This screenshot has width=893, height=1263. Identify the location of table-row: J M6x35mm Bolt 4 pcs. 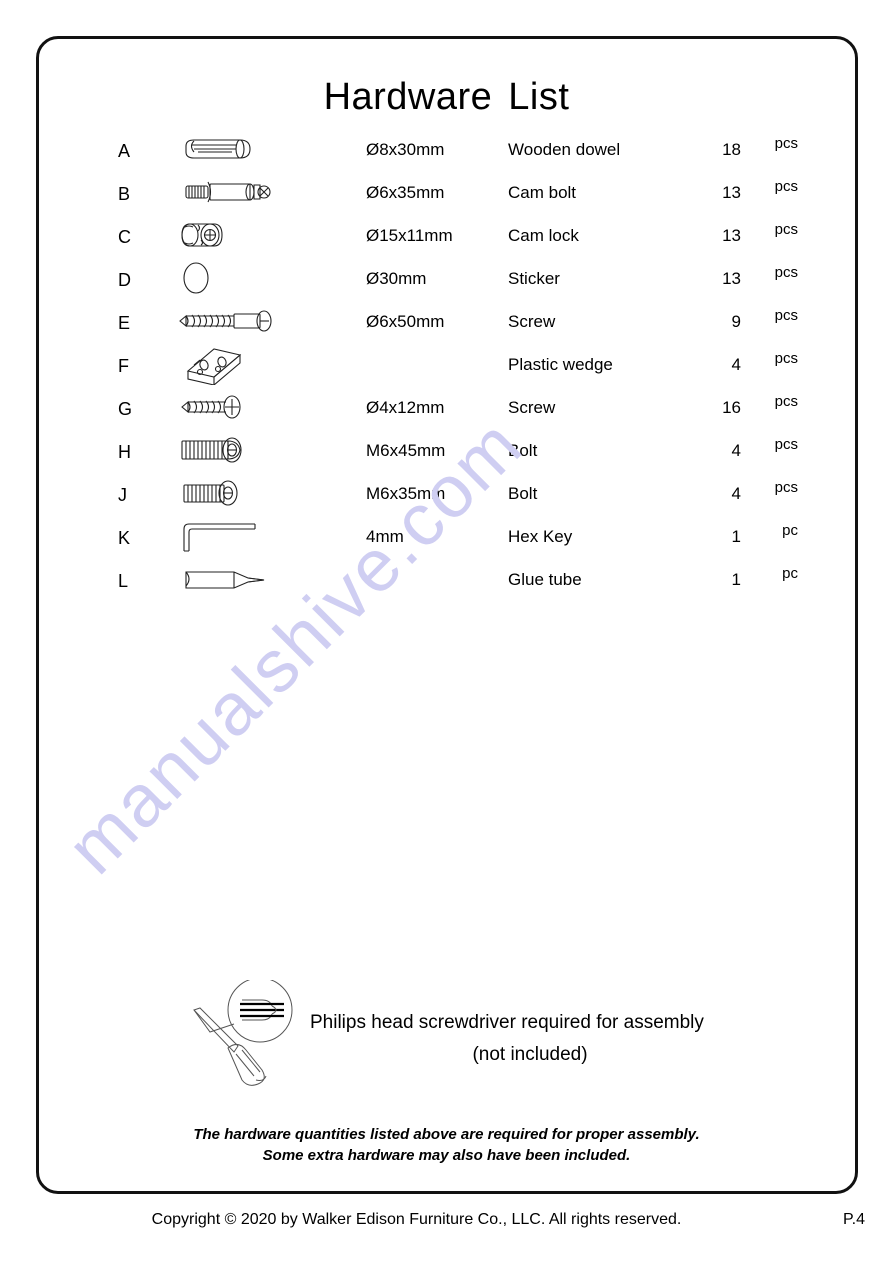
(446, 497).